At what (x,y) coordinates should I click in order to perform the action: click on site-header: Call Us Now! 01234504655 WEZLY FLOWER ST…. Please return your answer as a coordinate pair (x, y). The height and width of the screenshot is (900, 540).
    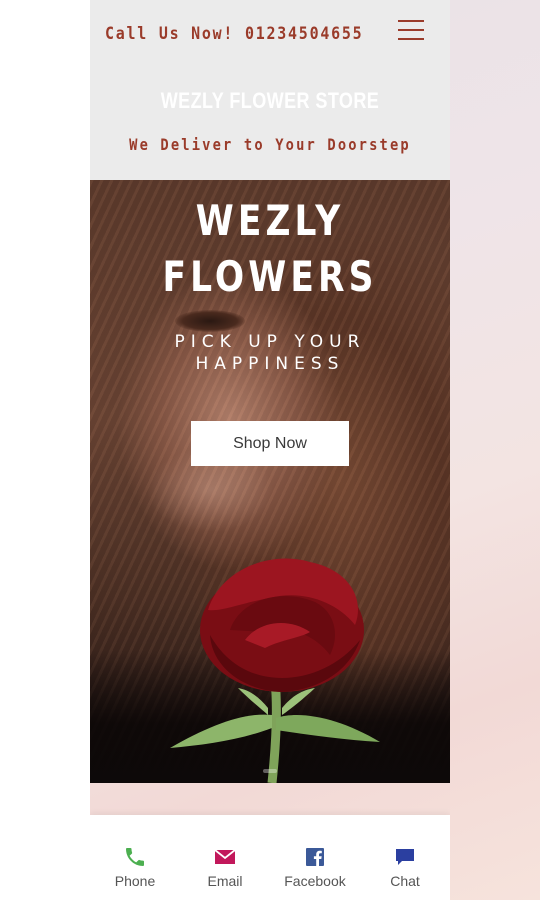
    Looking at the image, I should click on (270, 90).